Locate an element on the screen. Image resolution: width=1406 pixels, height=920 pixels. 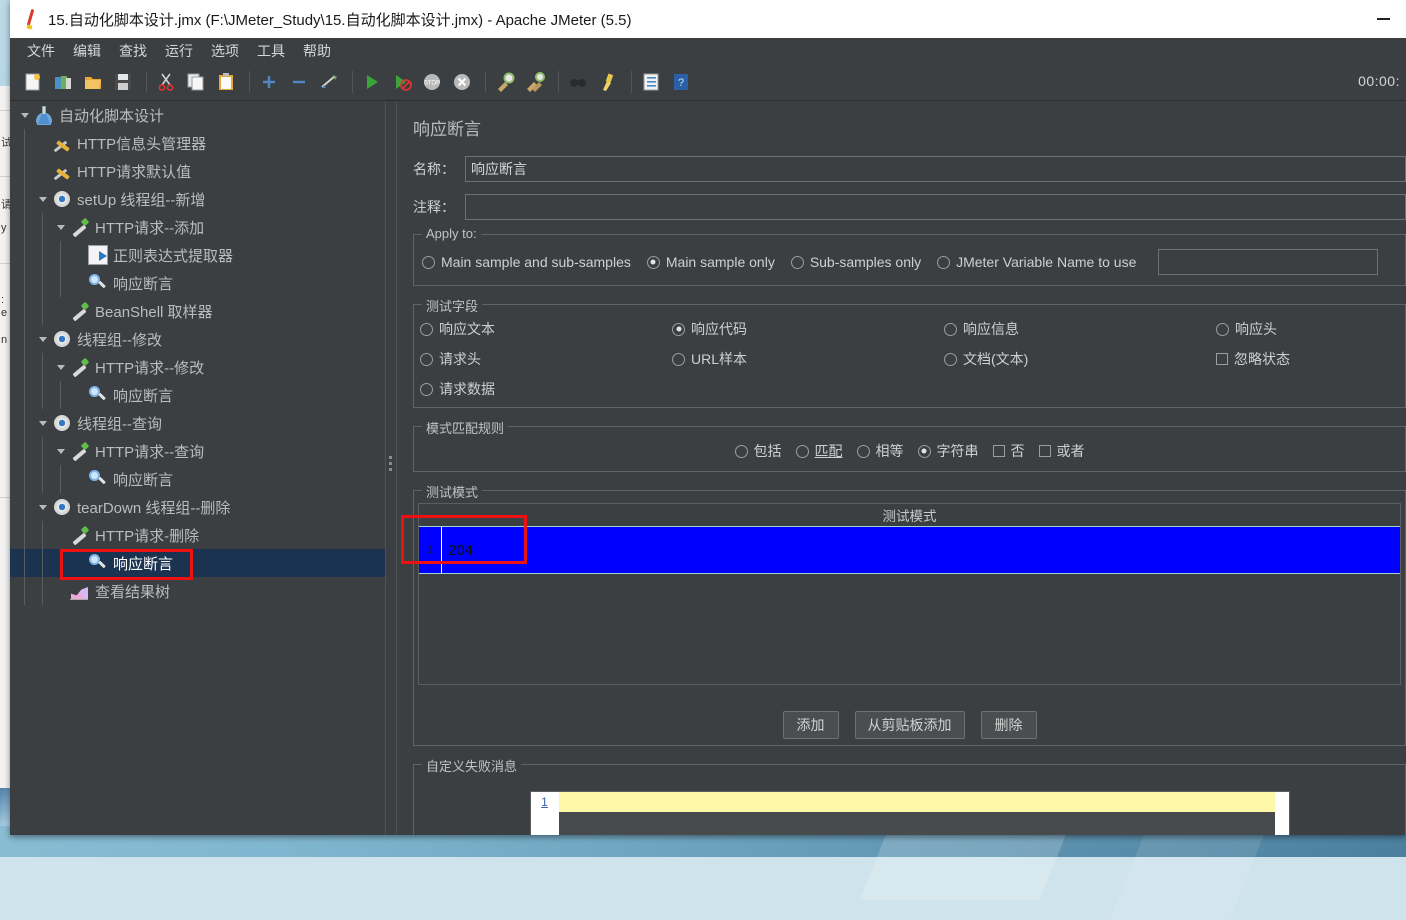
tree-item: HTTP请求--查询 is located at coordinates (197, 451).